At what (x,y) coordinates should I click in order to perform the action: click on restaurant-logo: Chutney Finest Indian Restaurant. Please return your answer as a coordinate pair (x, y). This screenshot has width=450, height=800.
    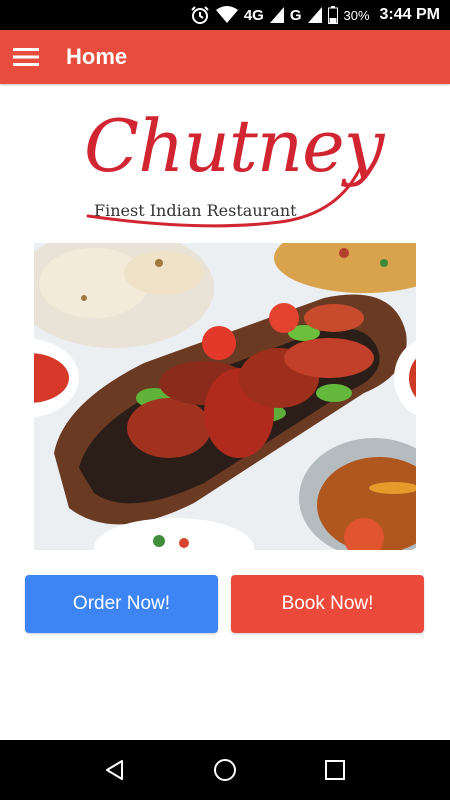
    Looking at the image, I should click on (232, 169).